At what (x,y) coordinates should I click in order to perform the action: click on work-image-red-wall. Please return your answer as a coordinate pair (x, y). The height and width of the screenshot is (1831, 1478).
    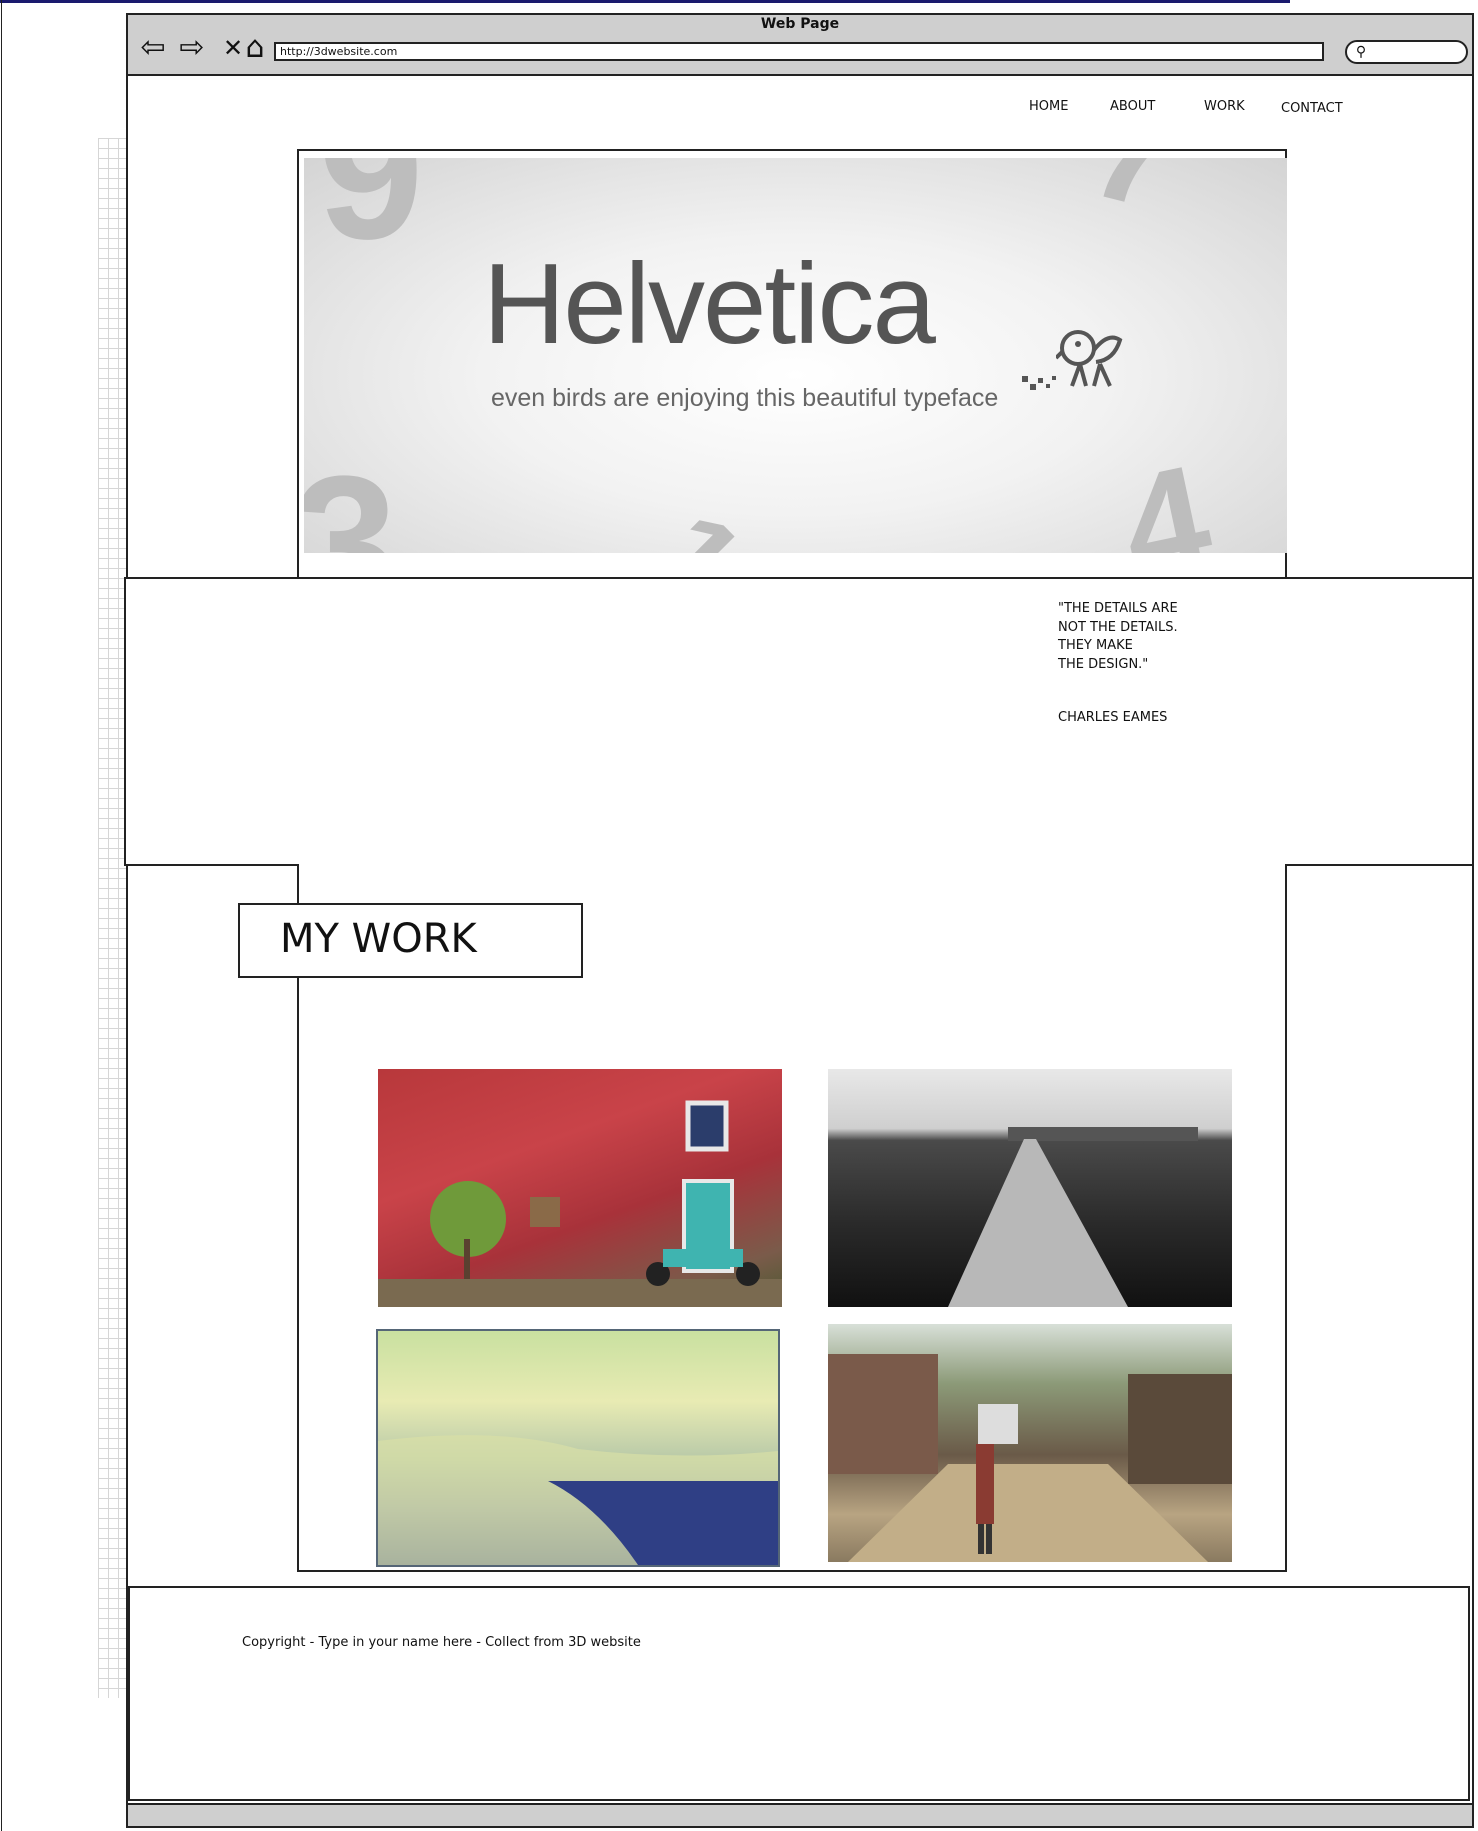
    Looking at the image, I should click on (580, 1188).